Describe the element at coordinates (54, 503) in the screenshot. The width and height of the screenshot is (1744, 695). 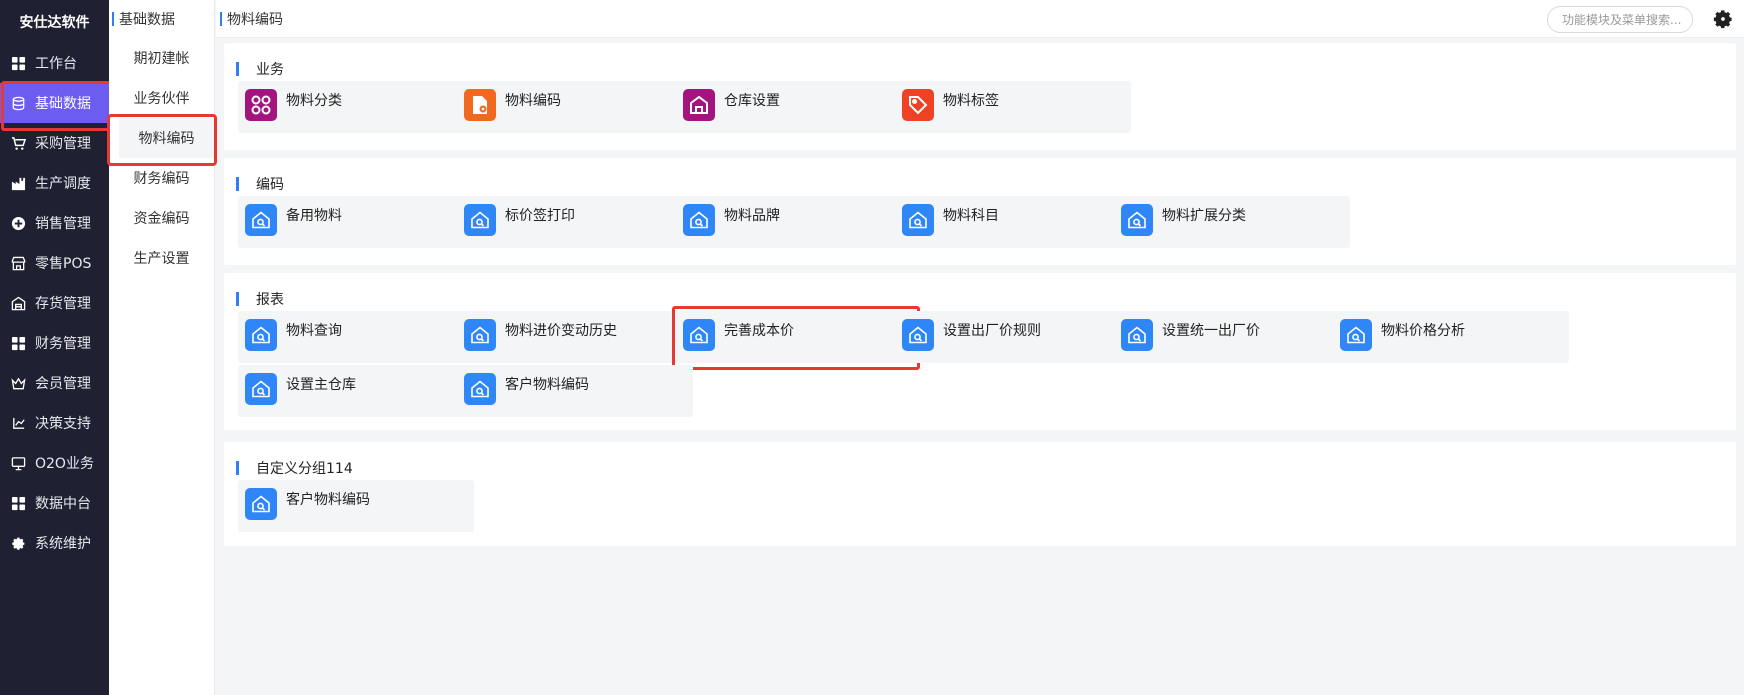
I see `sidebar-item-11: 数据中台` at that location.